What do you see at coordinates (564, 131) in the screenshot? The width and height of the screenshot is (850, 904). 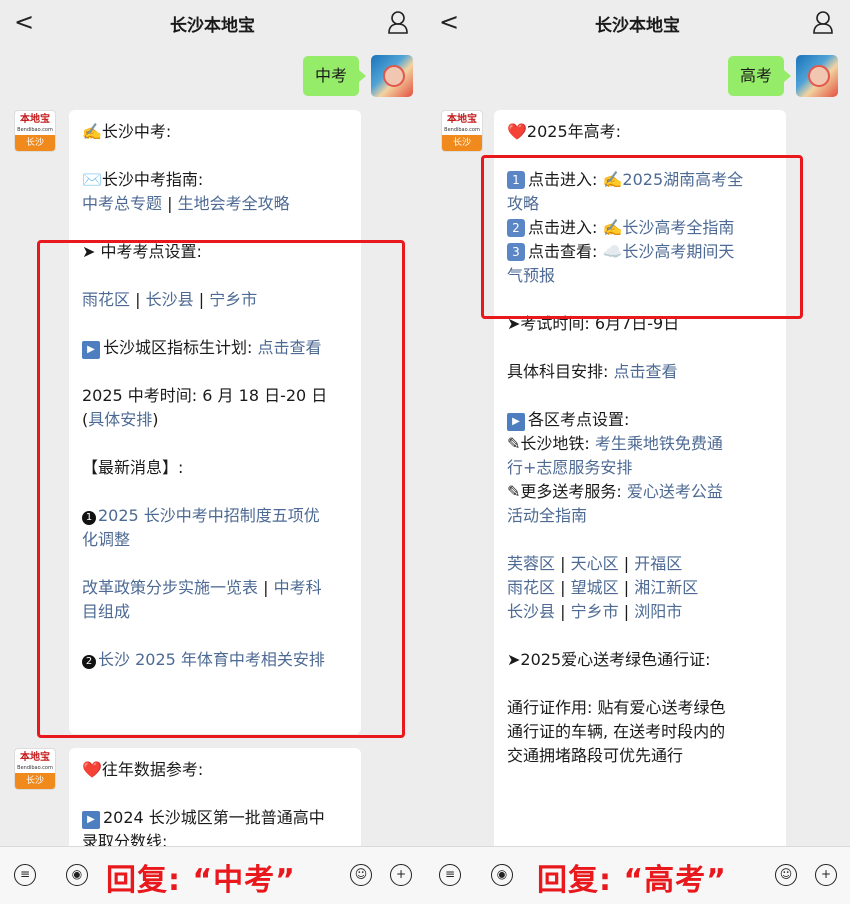 I see `text-line: ❤️2025年高考:` at bounding box center [564, 131].